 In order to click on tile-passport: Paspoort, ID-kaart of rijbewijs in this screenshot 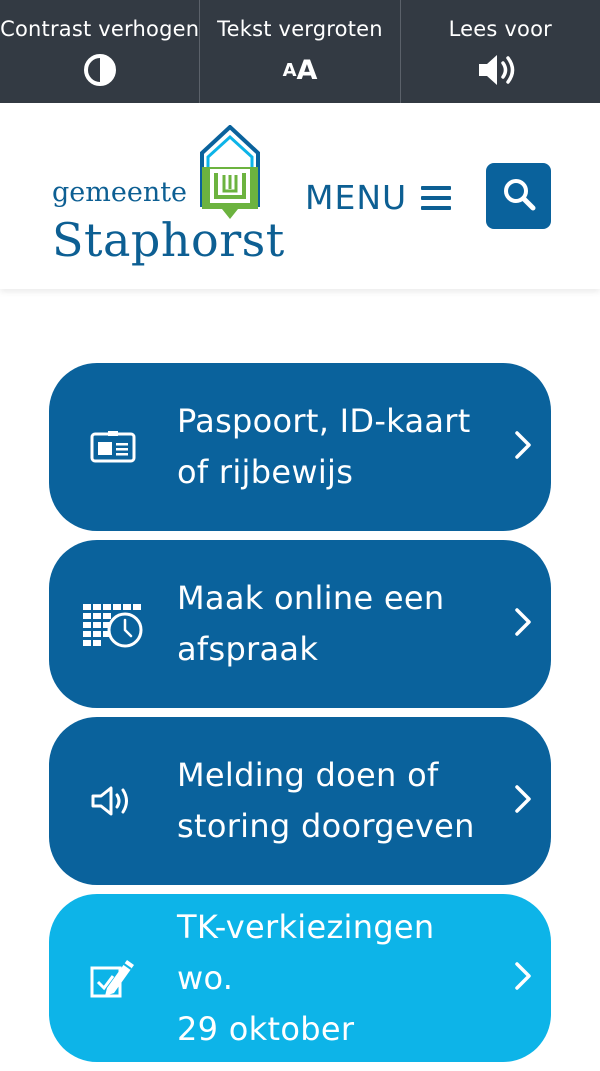, I will do `click(300, 447)`.